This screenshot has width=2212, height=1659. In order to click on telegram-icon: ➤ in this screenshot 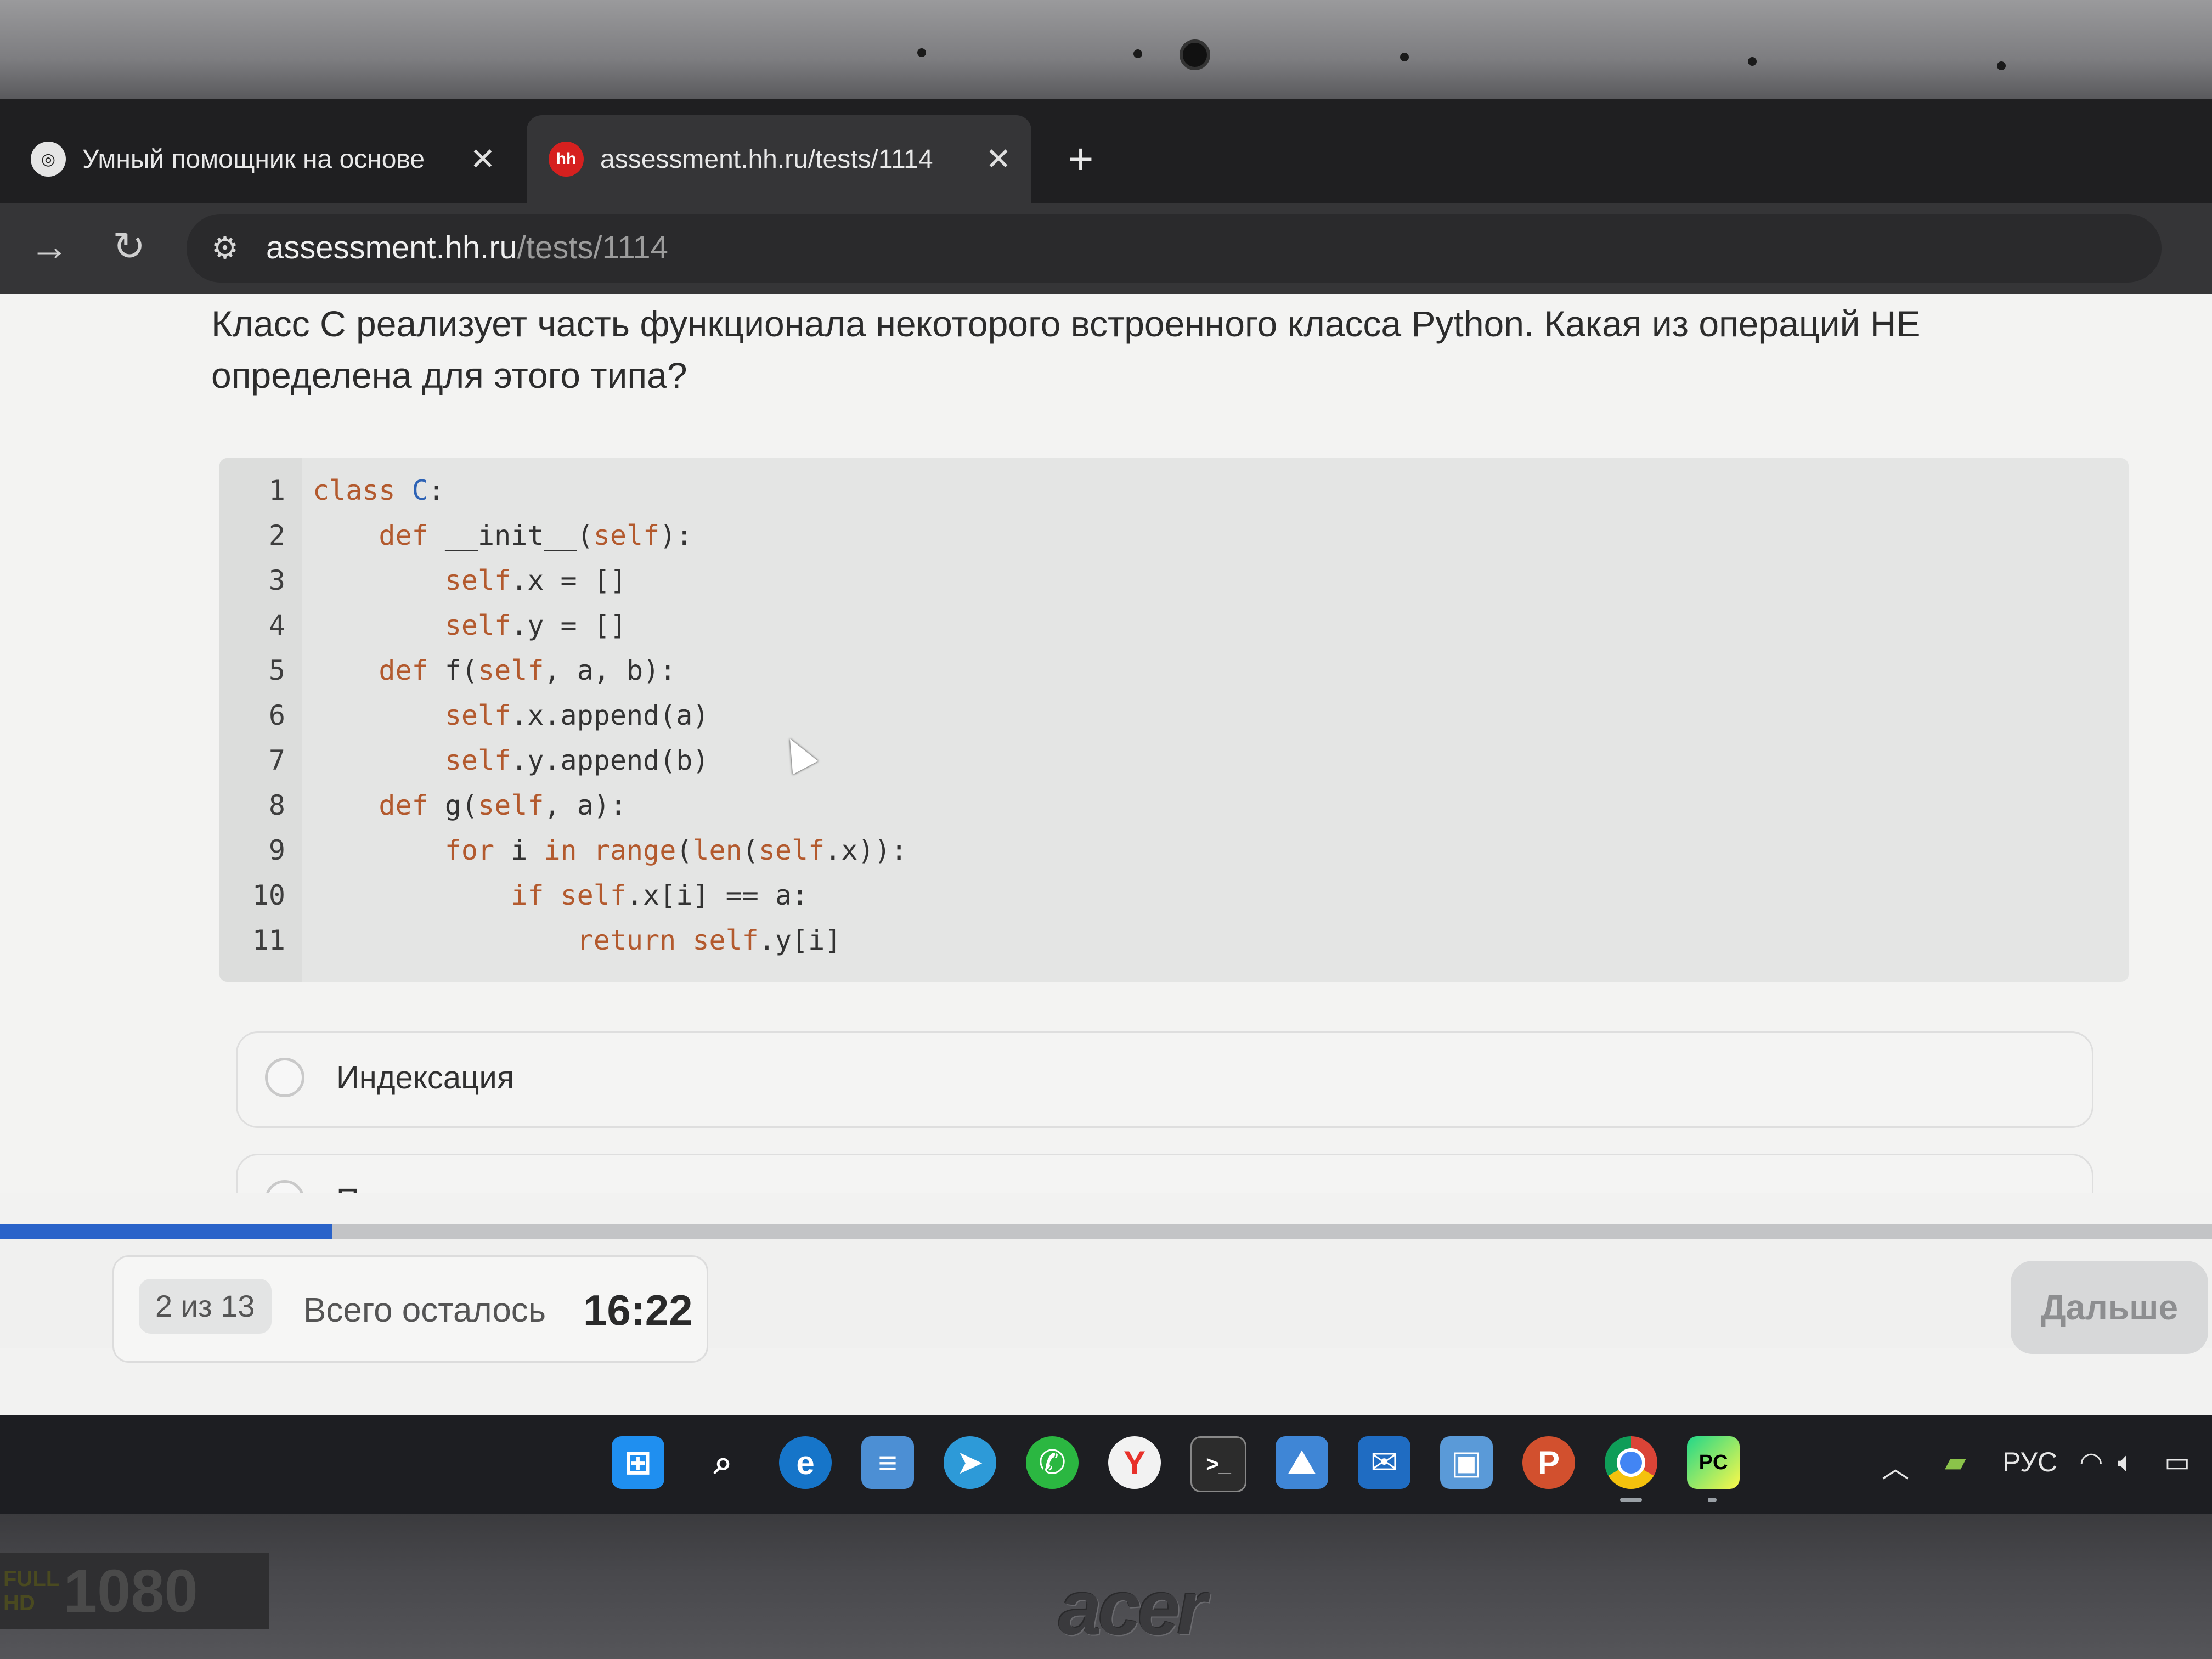, I will do `click(970, 1462)`.